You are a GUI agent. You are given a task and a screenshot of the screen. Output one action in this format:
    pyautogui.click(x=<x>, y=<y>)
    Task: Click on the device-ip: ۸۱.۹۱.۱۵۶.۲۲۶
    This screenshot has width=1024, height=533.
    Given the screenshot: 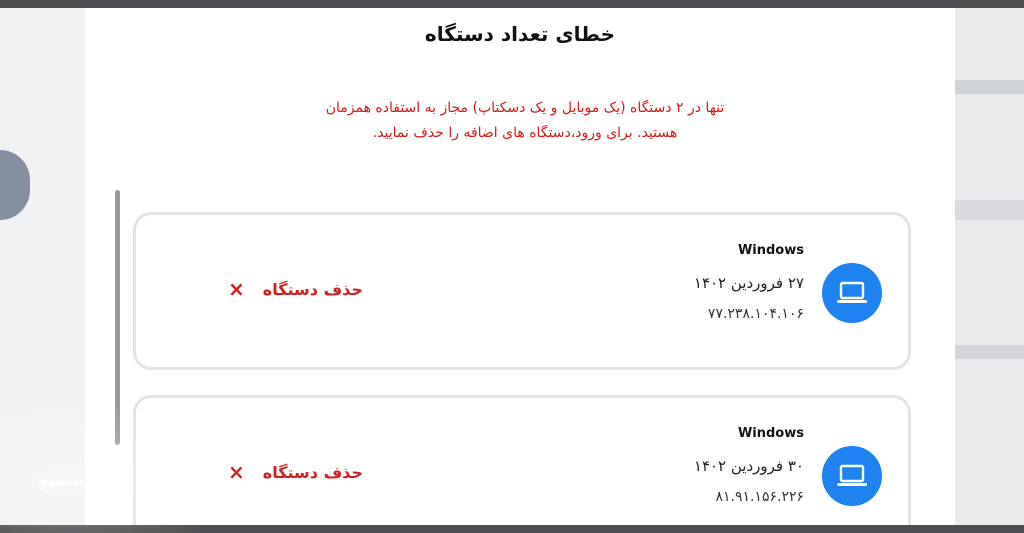 What is the action you would take?
    pyautogui.click(x=759, y=497)
    